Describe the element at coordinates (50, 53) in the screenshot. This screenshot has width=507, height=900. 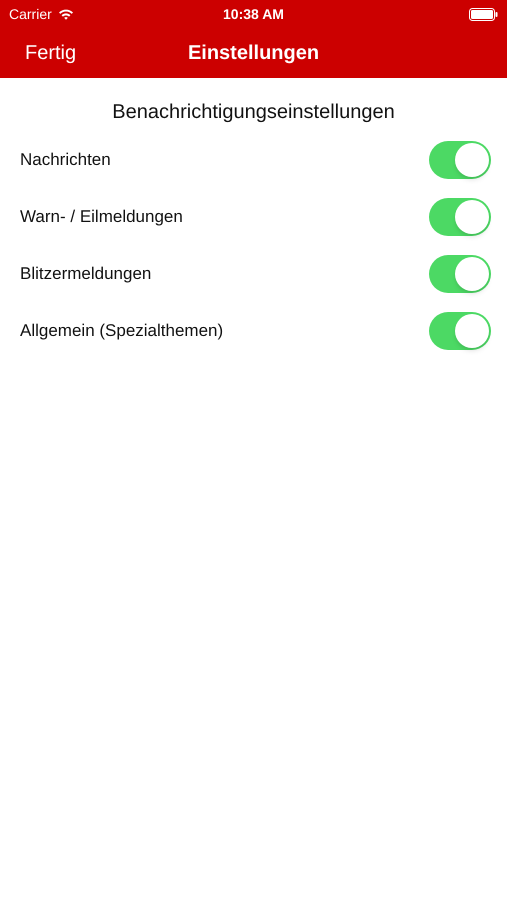
I see `done-button: Fertig` at that location.